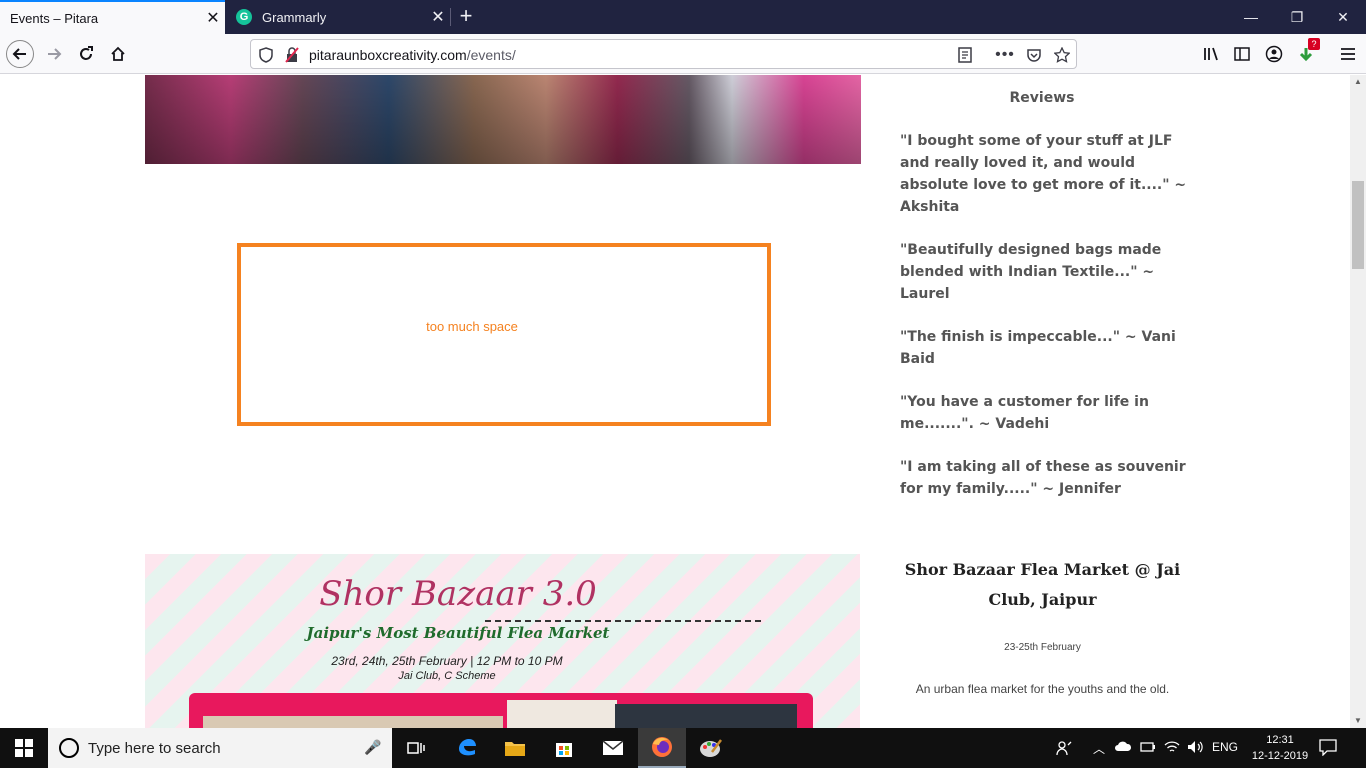 The image size is (1366, 768). I want to click on poster-divider, so click(623, 621).